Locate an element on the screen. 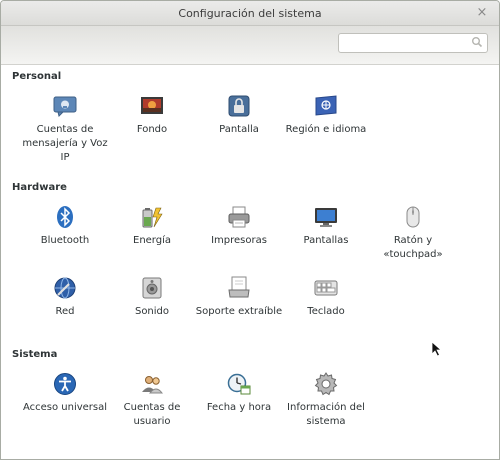 Image resolution: width=500 pixels, height=460 pixels. item-label: Información del sistema is located at coordinates (326, 414).